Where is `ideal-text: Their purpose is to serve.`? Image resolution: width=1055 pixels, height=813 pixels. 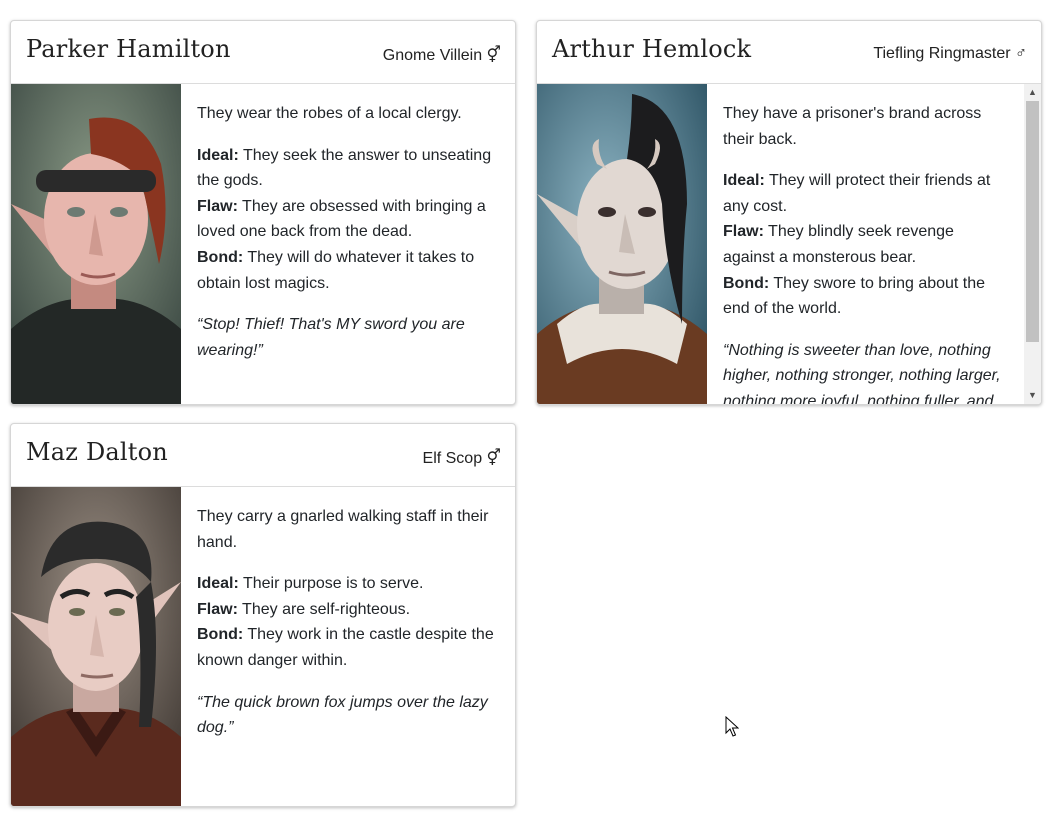 ideal-text: Their purpose is to serve. is located at coordinates (331, 584).